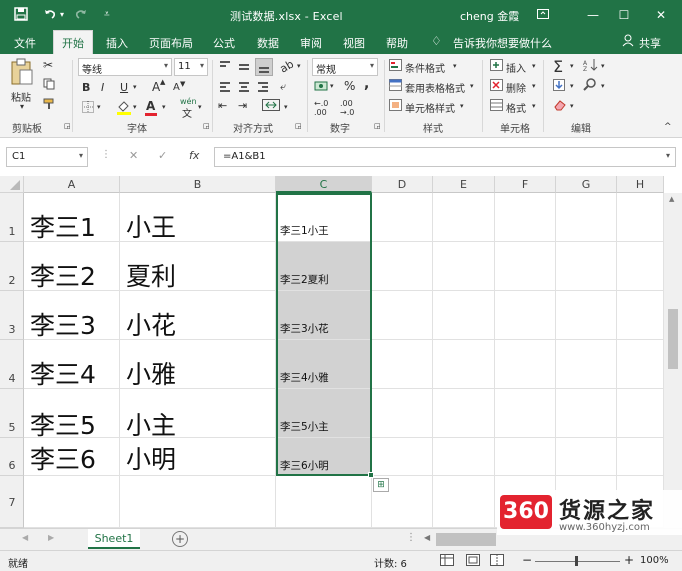 The width and height of the screenshot is (682, 571). What do you see at coordinates (176, 87) in the screenshot?
I see `shrink-font-button: A` at bounding box center [176, 87].